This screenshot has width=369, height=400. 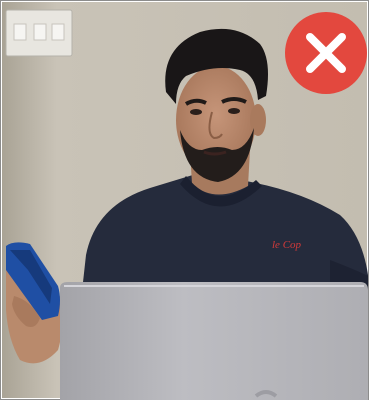 What do you see at coordinates (196, 112) in the screenshot?
I see `left-eye` at bounding box center [196, 112].